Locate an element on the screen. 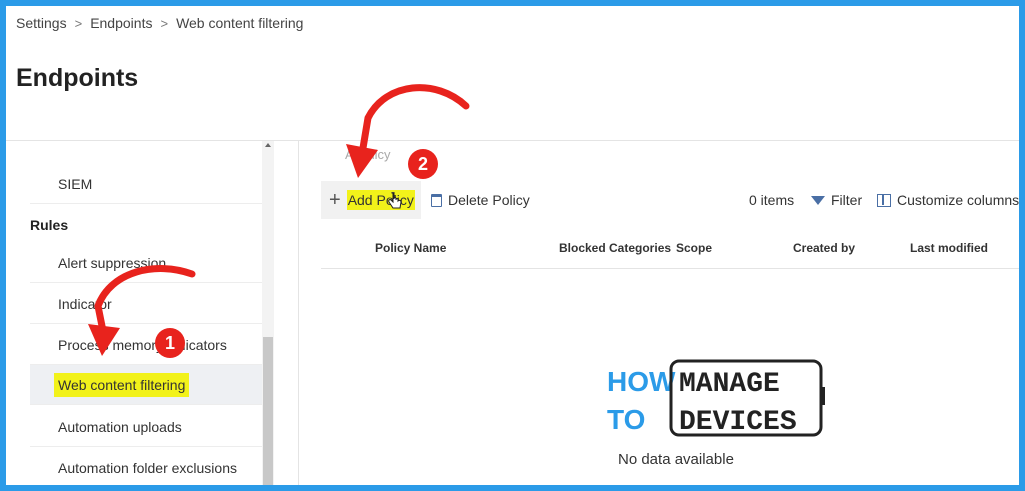  arrow-1-icon is located at coordinates (145, 302).